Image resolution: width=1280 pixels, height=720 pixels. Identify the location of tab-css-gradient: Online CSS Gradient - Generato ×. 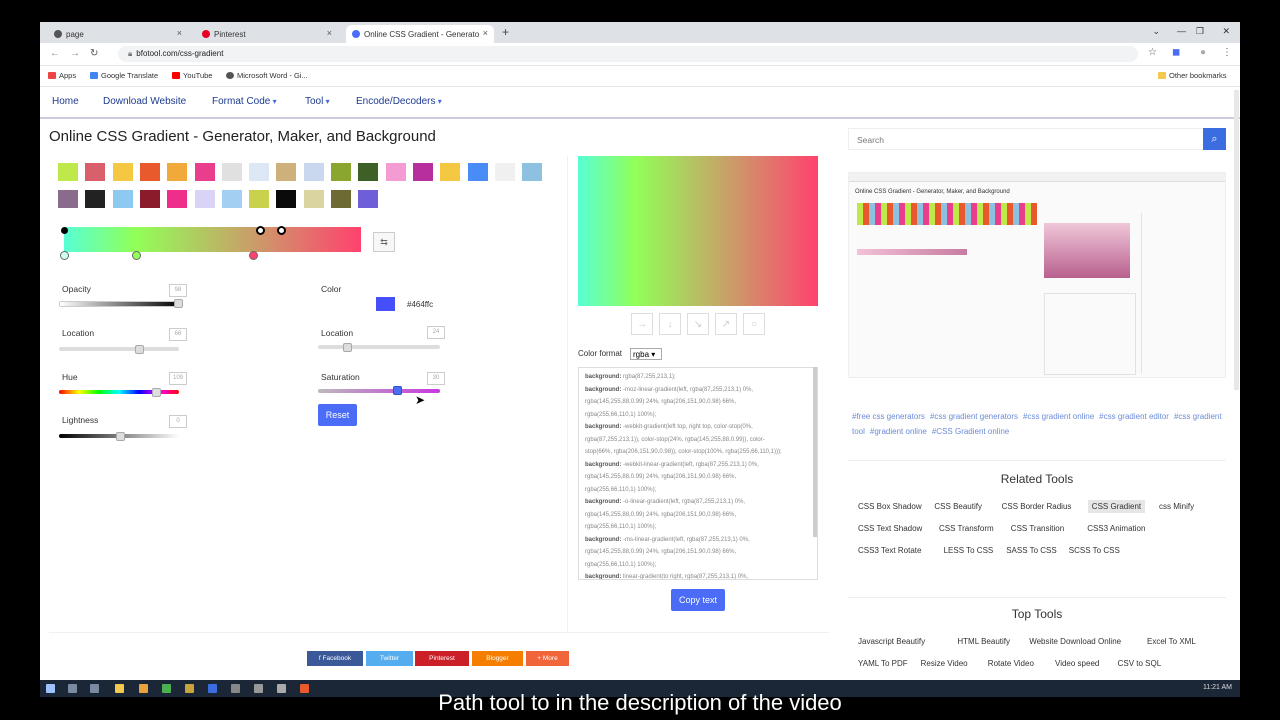
(420, 34).